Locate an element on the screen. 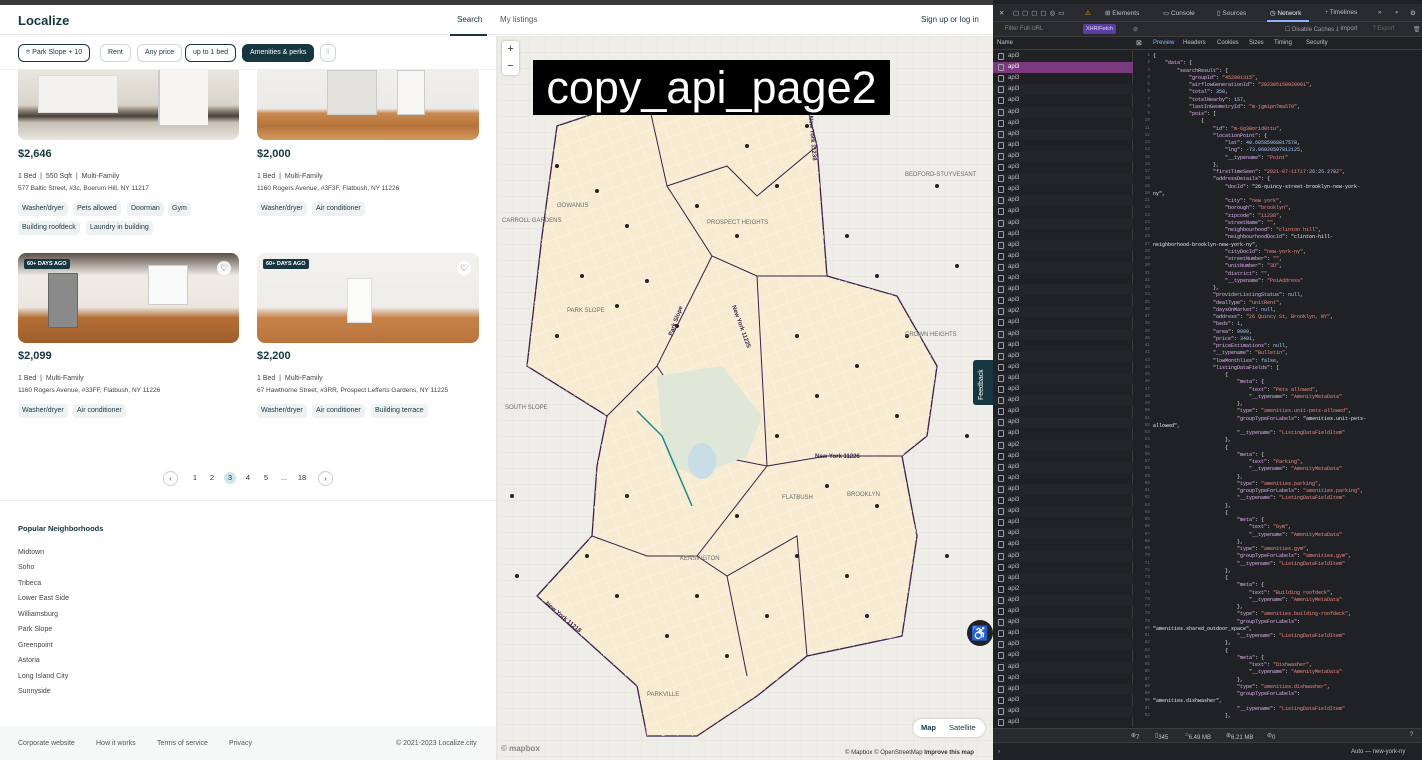 Image resolution: width=1422 pixels, height=760 pixels. tab-console: ▭ Console is located at coordinates (1179, 13).